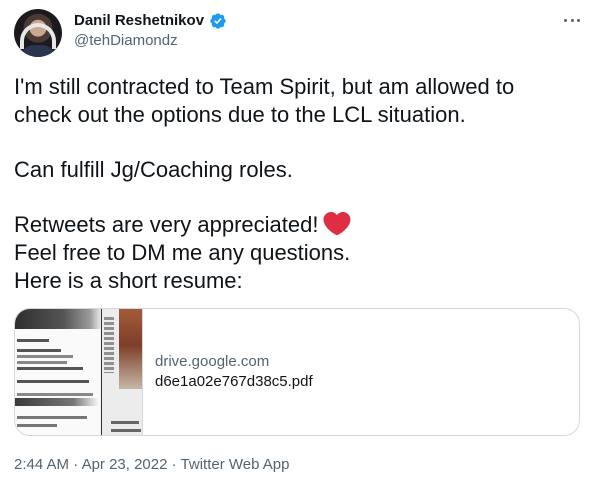  I want to click on link-card-title: d6e1a02e767d38c5.pdf, so click(234, 381).